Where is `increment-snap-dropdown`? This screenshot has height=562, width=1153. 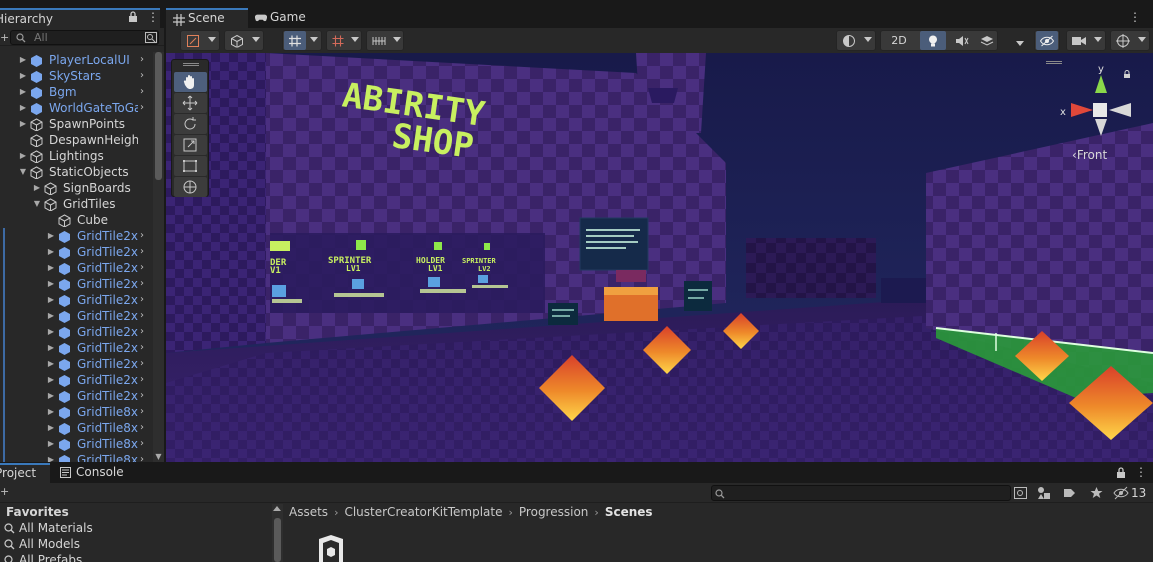
increment-snap-dropdown is located at coordinates (385, 40).